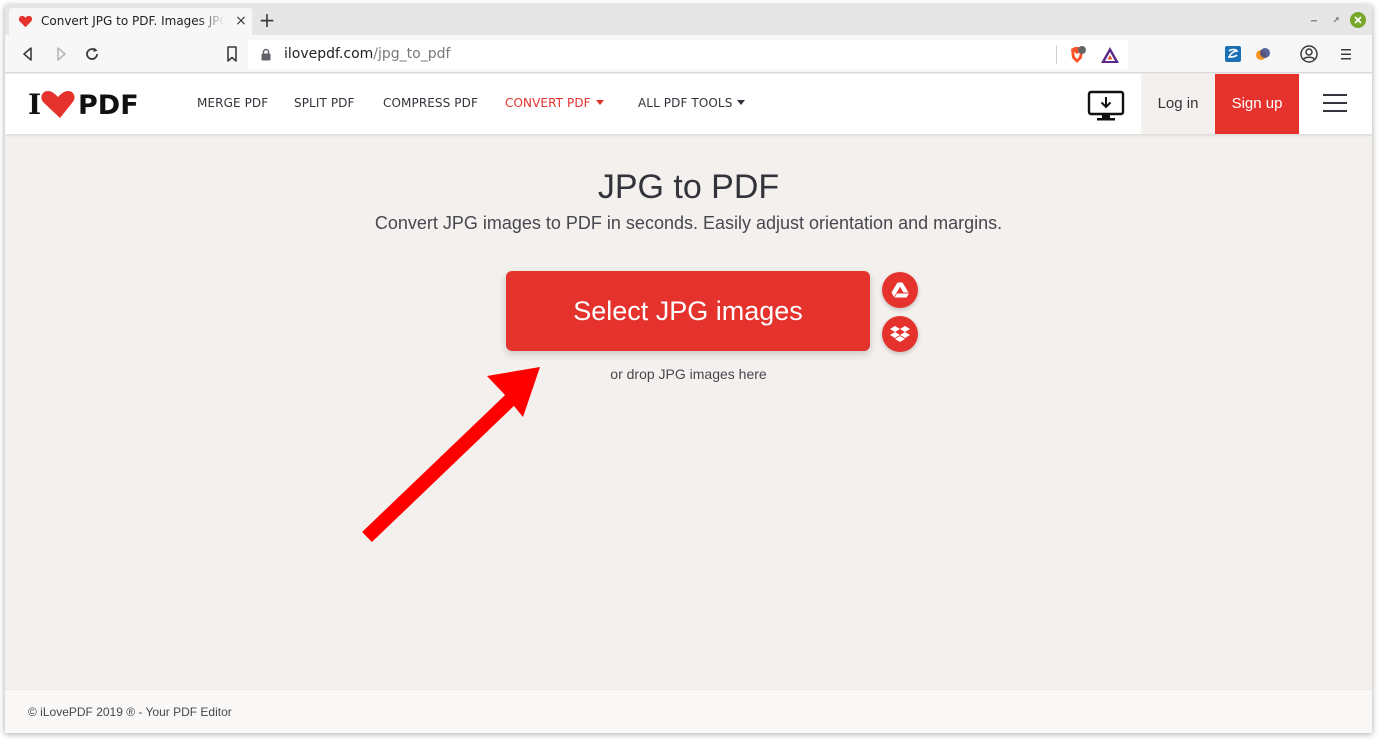 This screenshot has height=742, width=1380. What do you see at coordinates (61, 54) in the screenshot?
I see `forward-icon` at bounding box center [61, 54].